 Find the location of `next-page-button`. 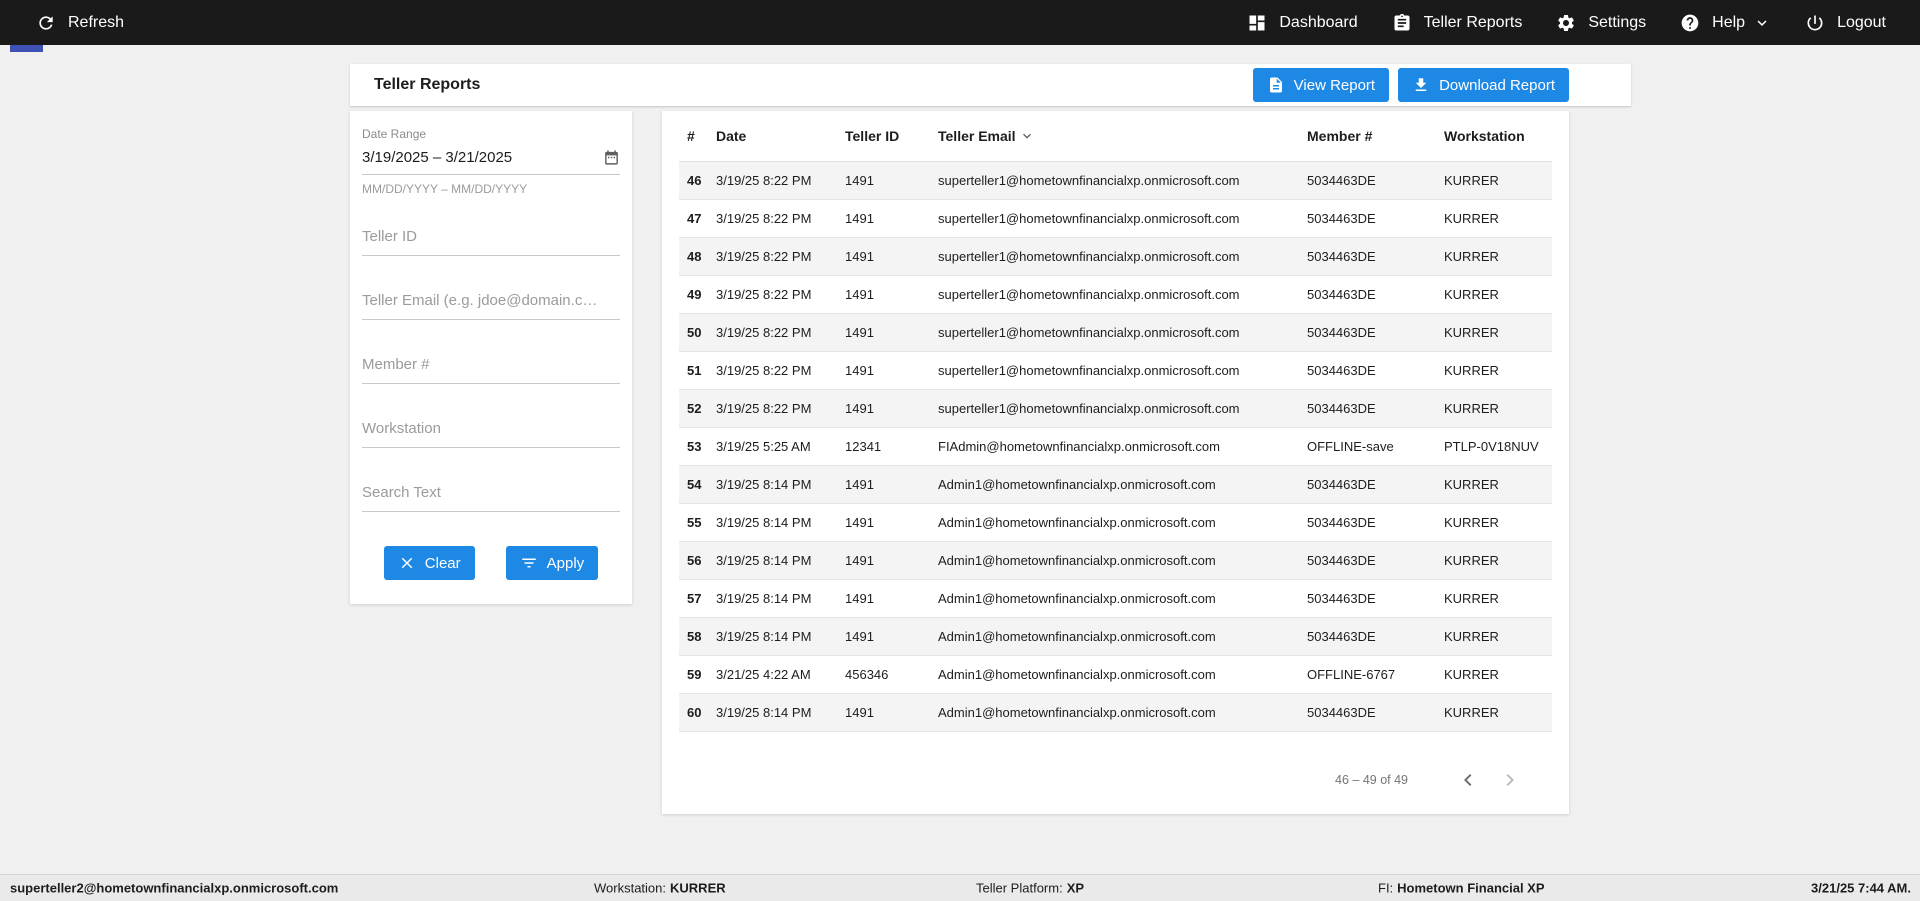

next-page-button is located at coordinates (1510, 780).